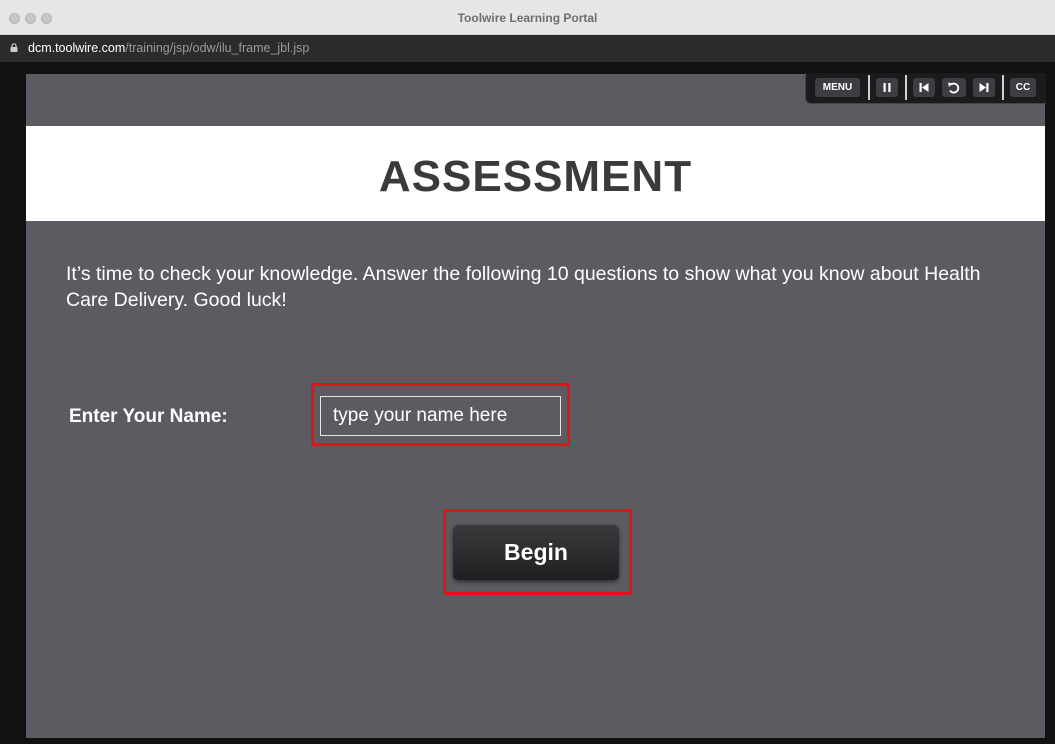  Describe the element at coordinates (217, 48) in the screenshot. I see `url-path: /training/jsp/odw/ilu_frame_jbl.jsp` at that location.